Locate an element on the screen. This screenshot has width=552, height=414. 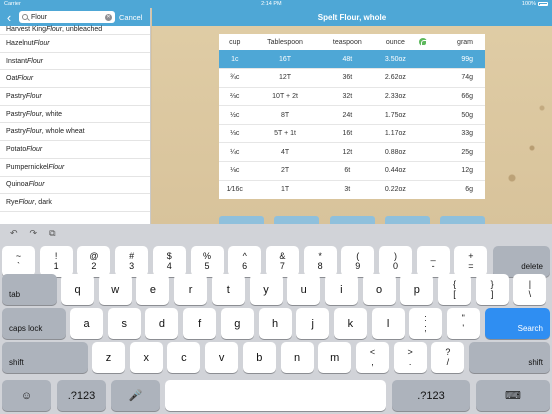
key-z: z is located at coordinates (108, 357).